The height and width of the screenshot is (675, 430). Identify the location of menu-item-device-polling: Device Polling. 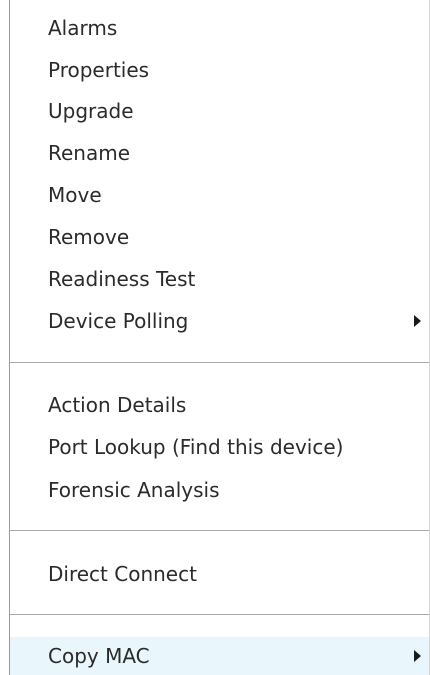
(219, 321).